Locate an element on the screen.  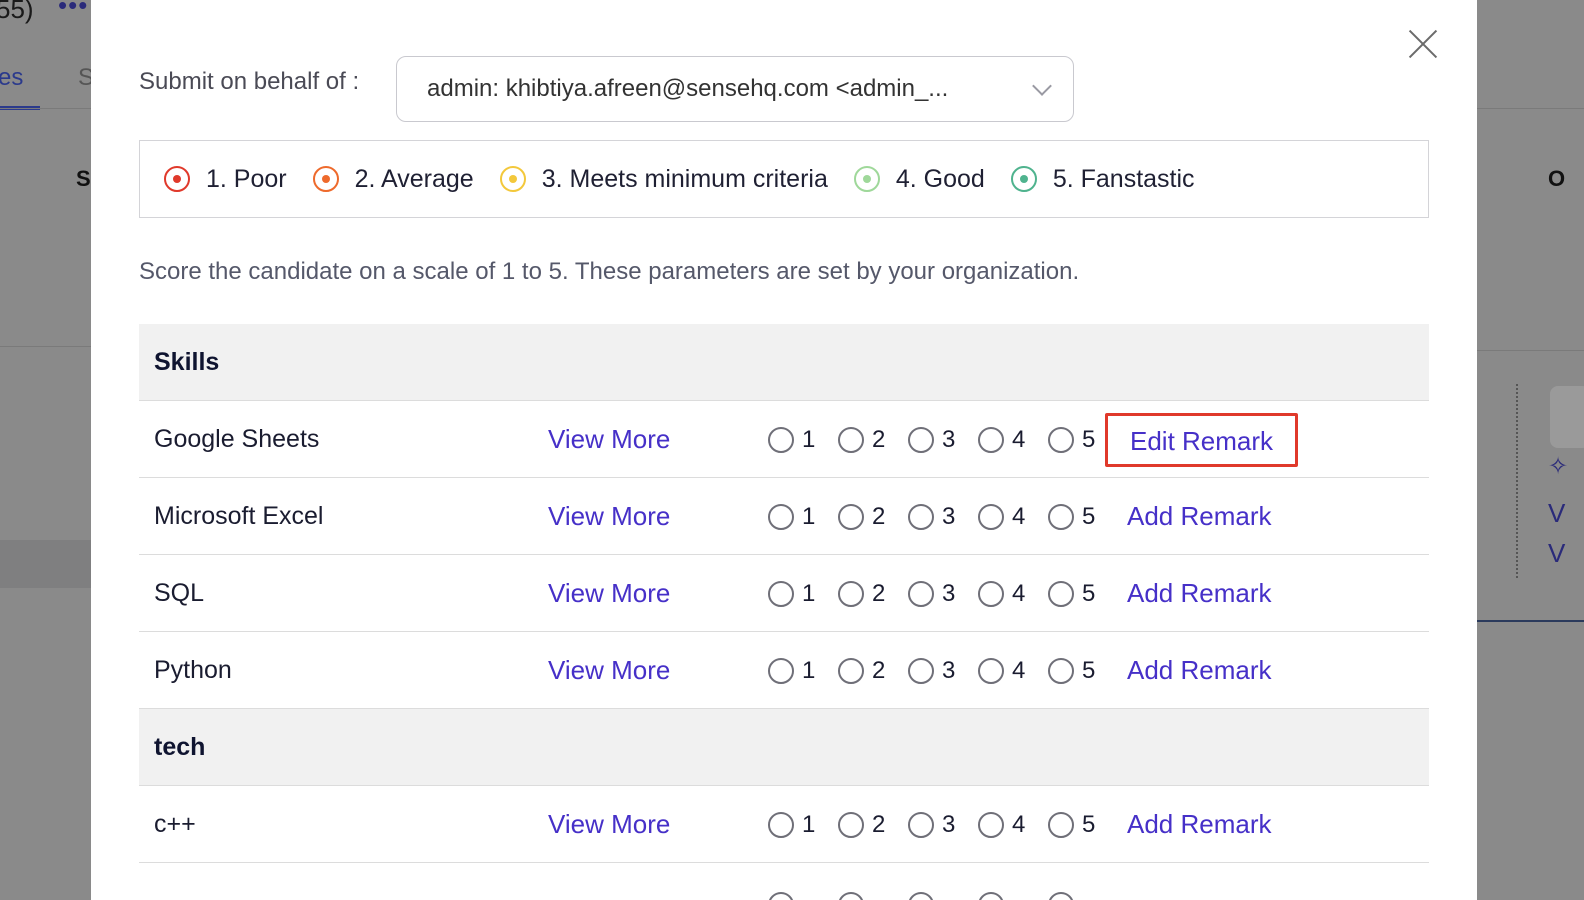
tab-active: es is located at coordinates (11, 78).